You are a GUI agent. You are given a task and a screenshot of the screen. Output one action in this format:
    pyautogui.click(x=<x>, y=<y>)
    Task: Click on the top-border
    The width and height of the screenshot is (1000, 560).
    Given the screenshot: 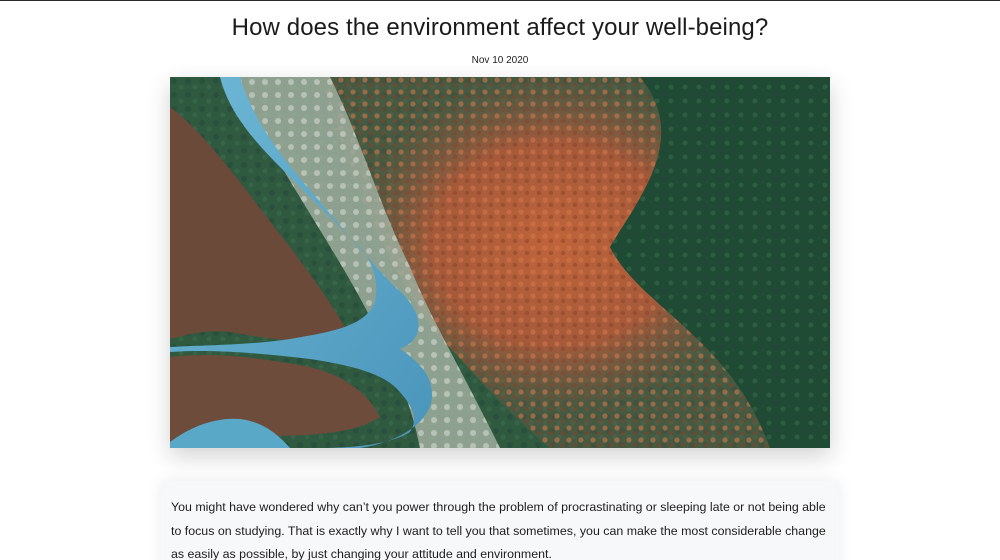 What is the action you would take?
    pyautogui.click(x=500, y=0)
    